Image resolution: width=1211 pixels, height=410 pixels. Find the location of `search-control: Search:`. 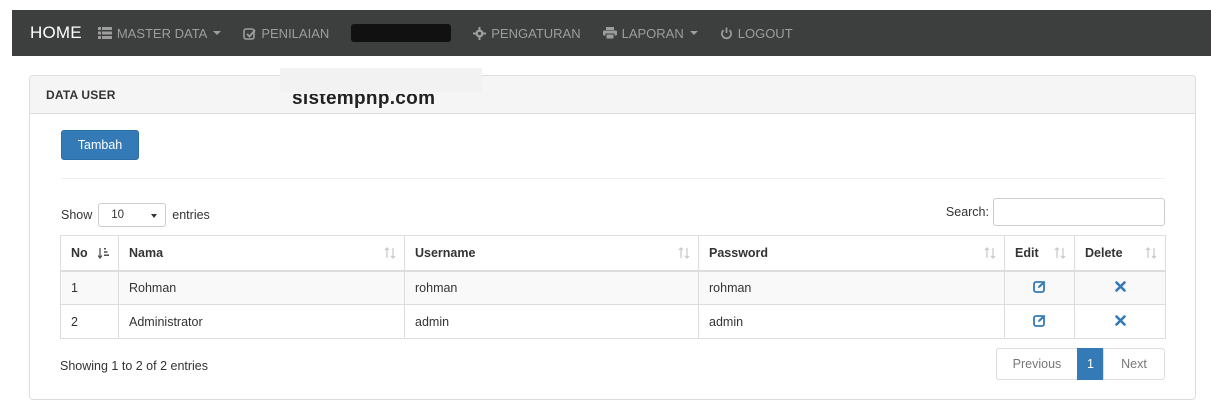

search-control: Search: is located at coordinates (1055, 212).